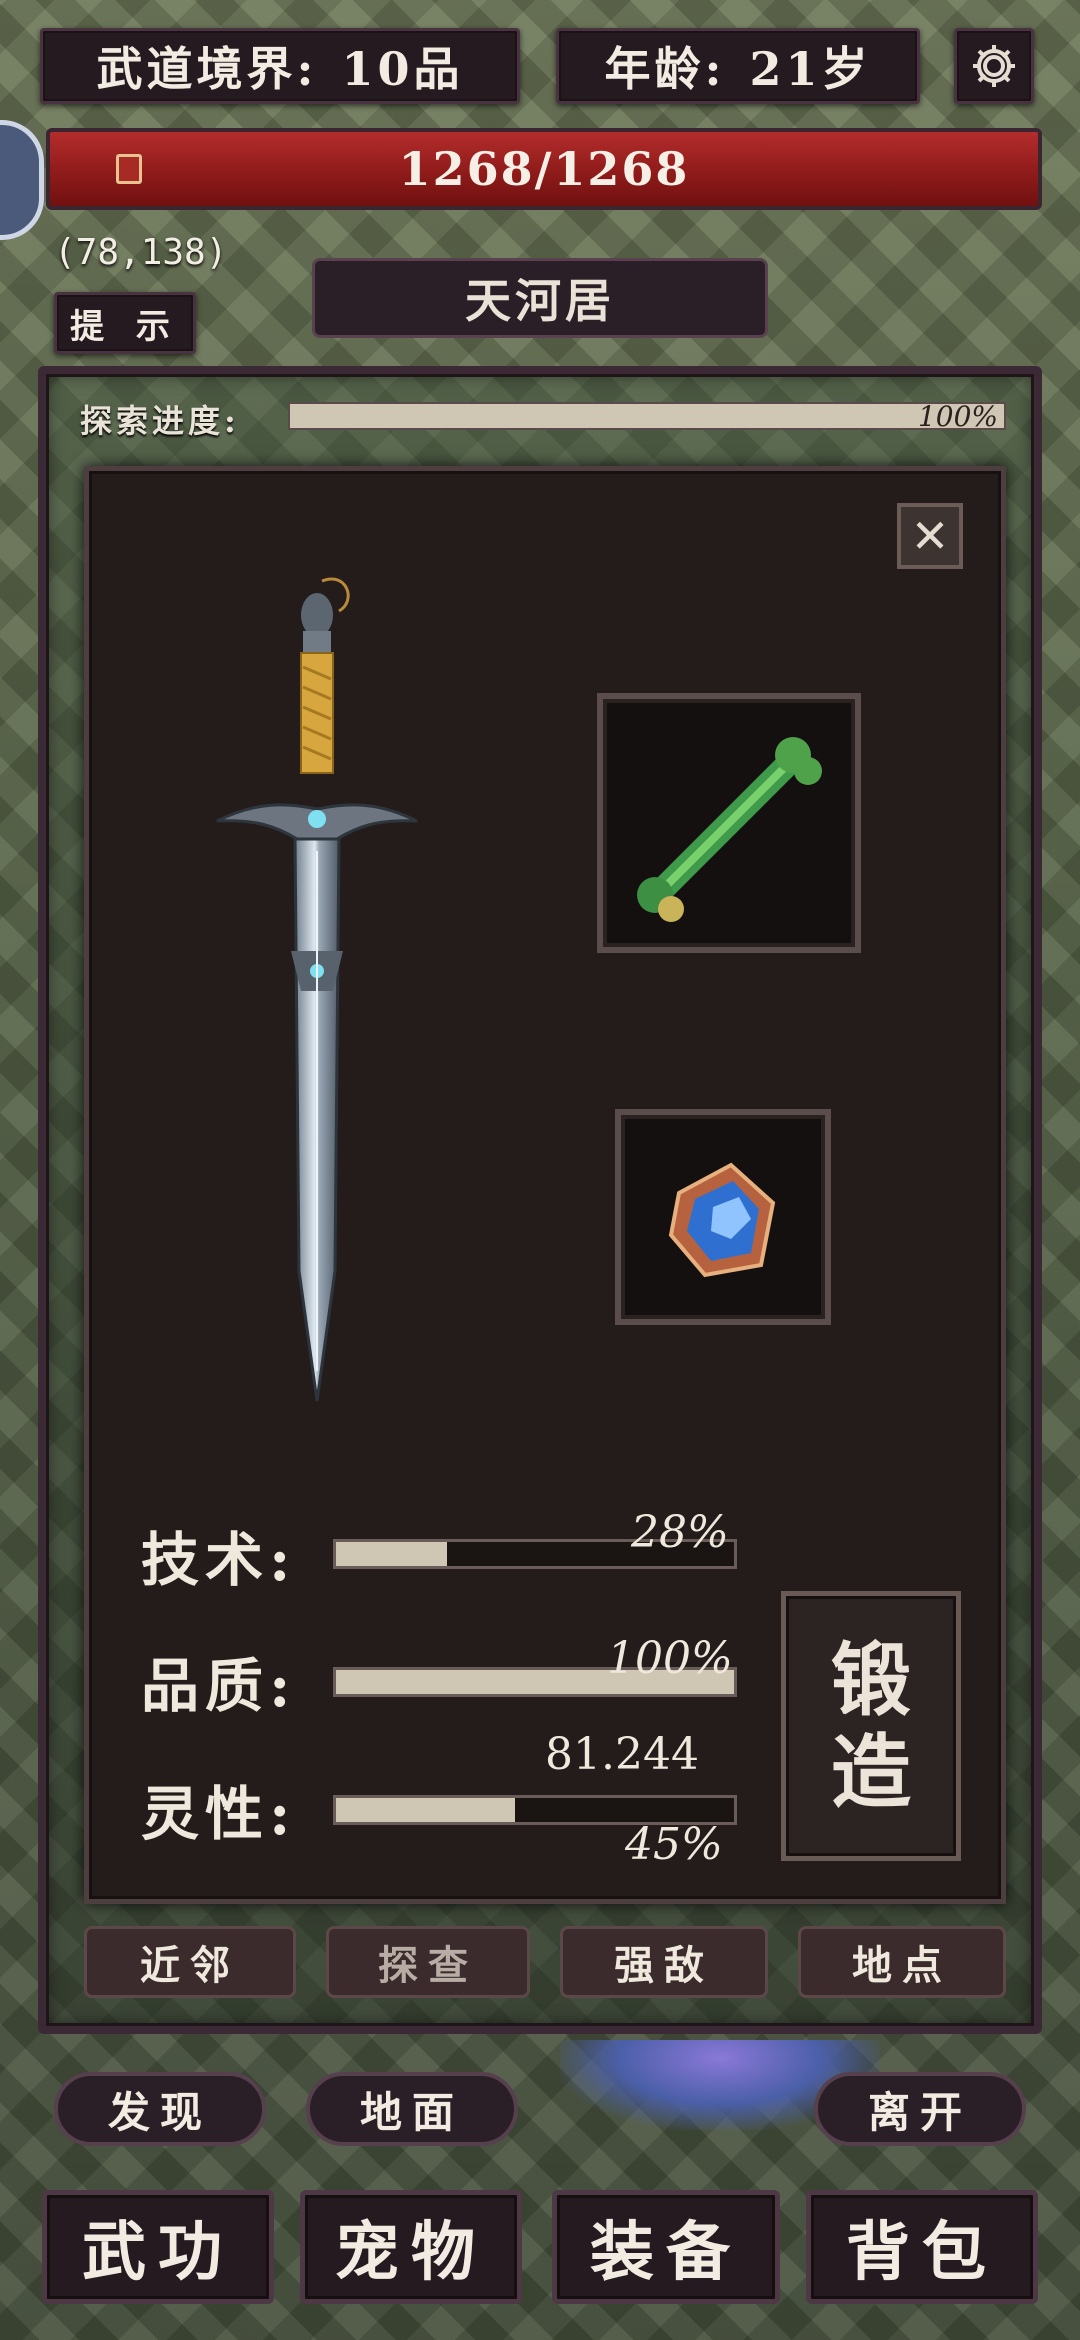 The width and height of the screenshot is (1080, 2340). What do you see at coordinates (219, 1686) in the screenshot?
I see `stat-label-quality: 品质:` at bounding box center [219, 1686].